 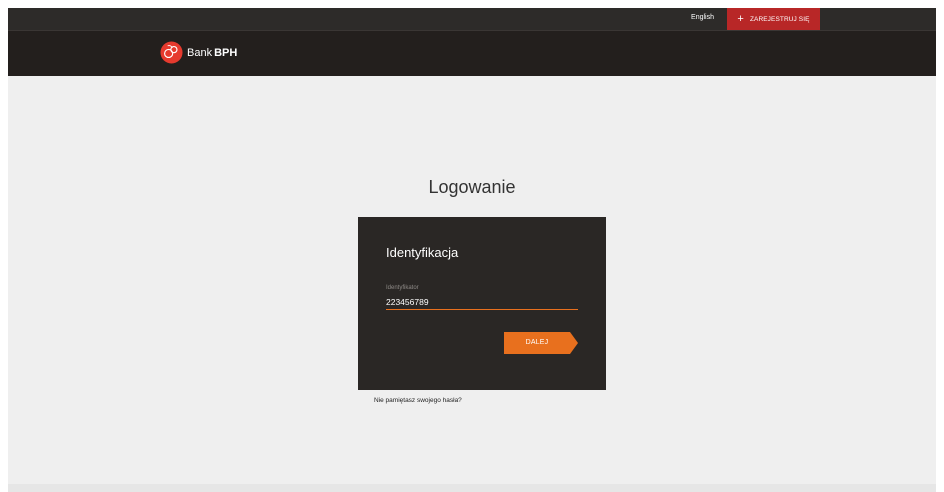 I want to click on register-button: + ZAREJESTRUJ SIĘ, so click(x=773, y=19).